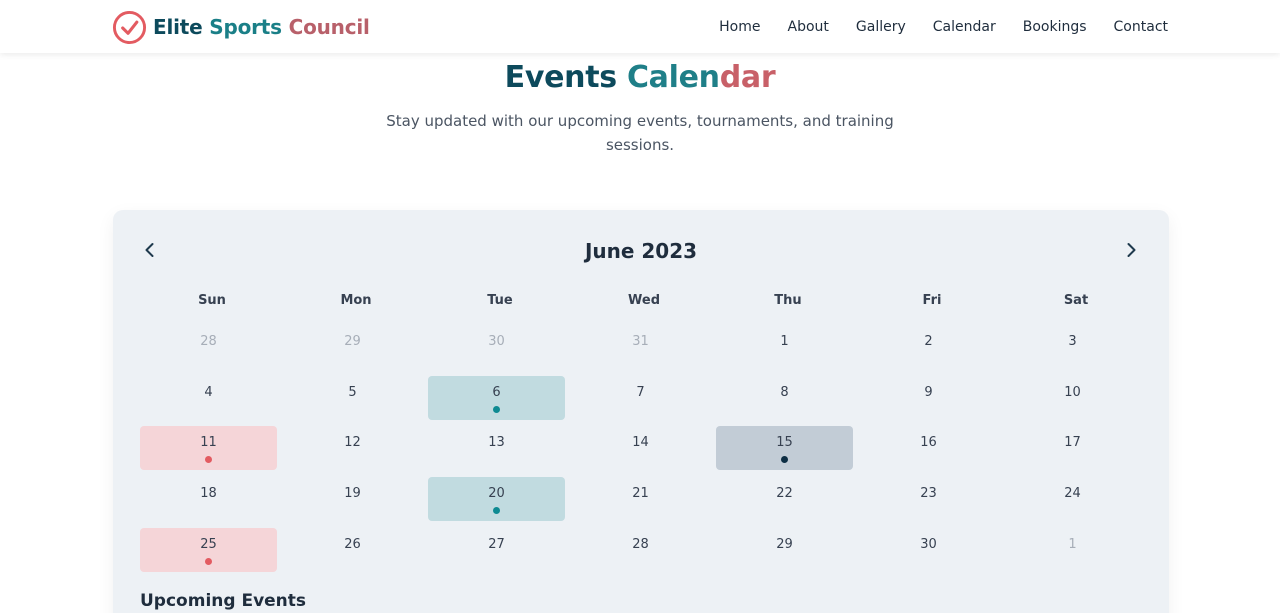  I want to click on calendar-week-row: 28 29 30 31 1 2 3, so click(644, 350).